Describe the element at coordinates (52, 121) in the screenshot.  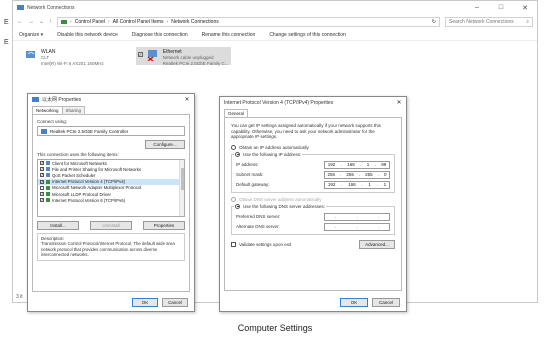
I see `connect-using-label: Connect using:` at that location.